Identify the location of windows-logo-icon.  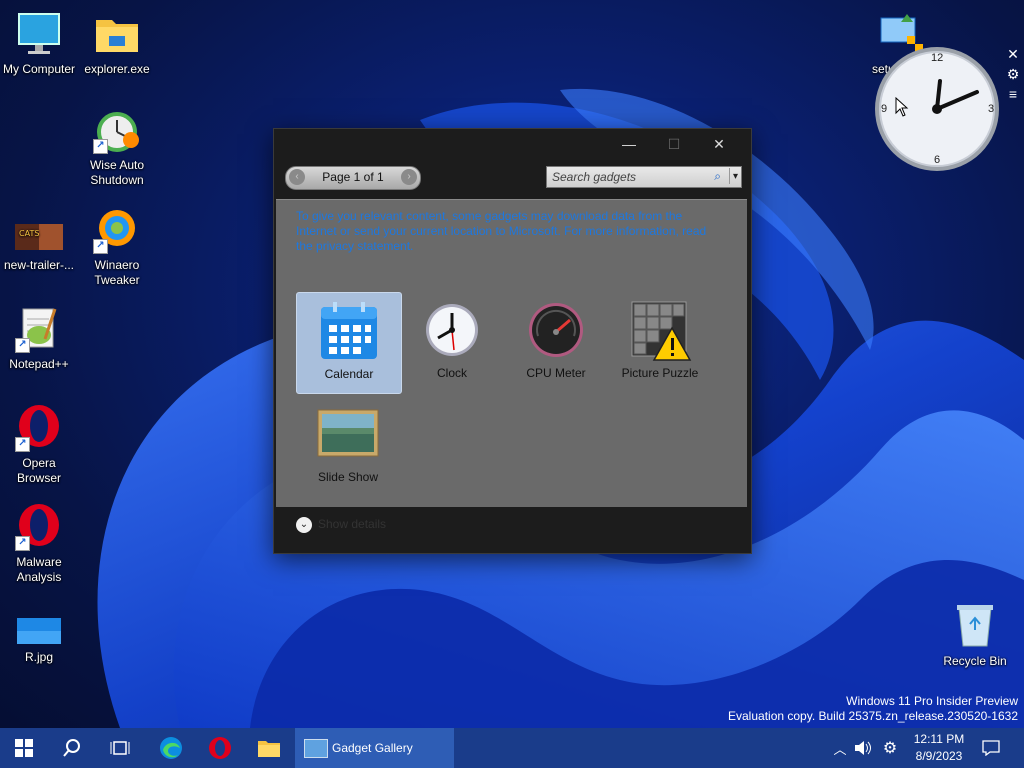
(24, 748).